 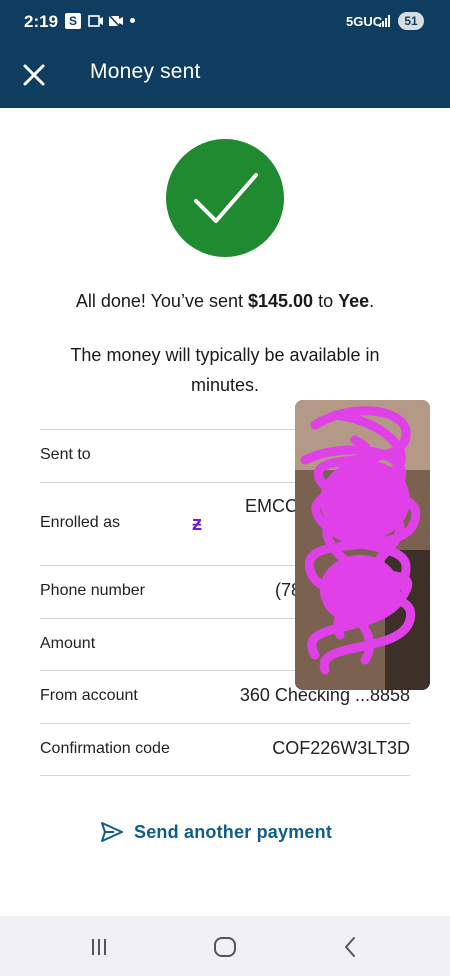 What do you see at coordinates (34, 75) in the screenshot?
I see `close-icon` at bounding box center [34, 75].